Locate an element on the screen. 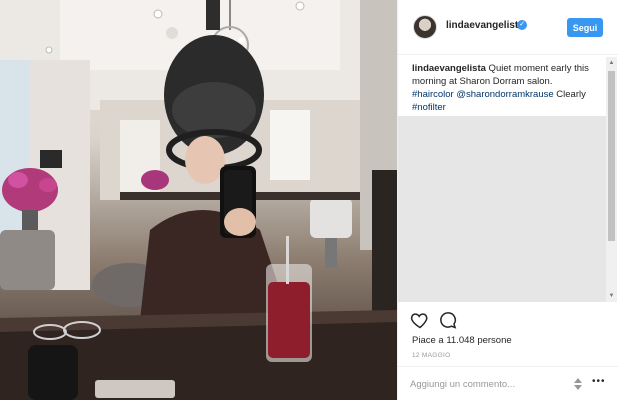 The height and width of the screenshot is (400, 618). verified-badge-icon: ✓ is located at coordinates (522, 25).